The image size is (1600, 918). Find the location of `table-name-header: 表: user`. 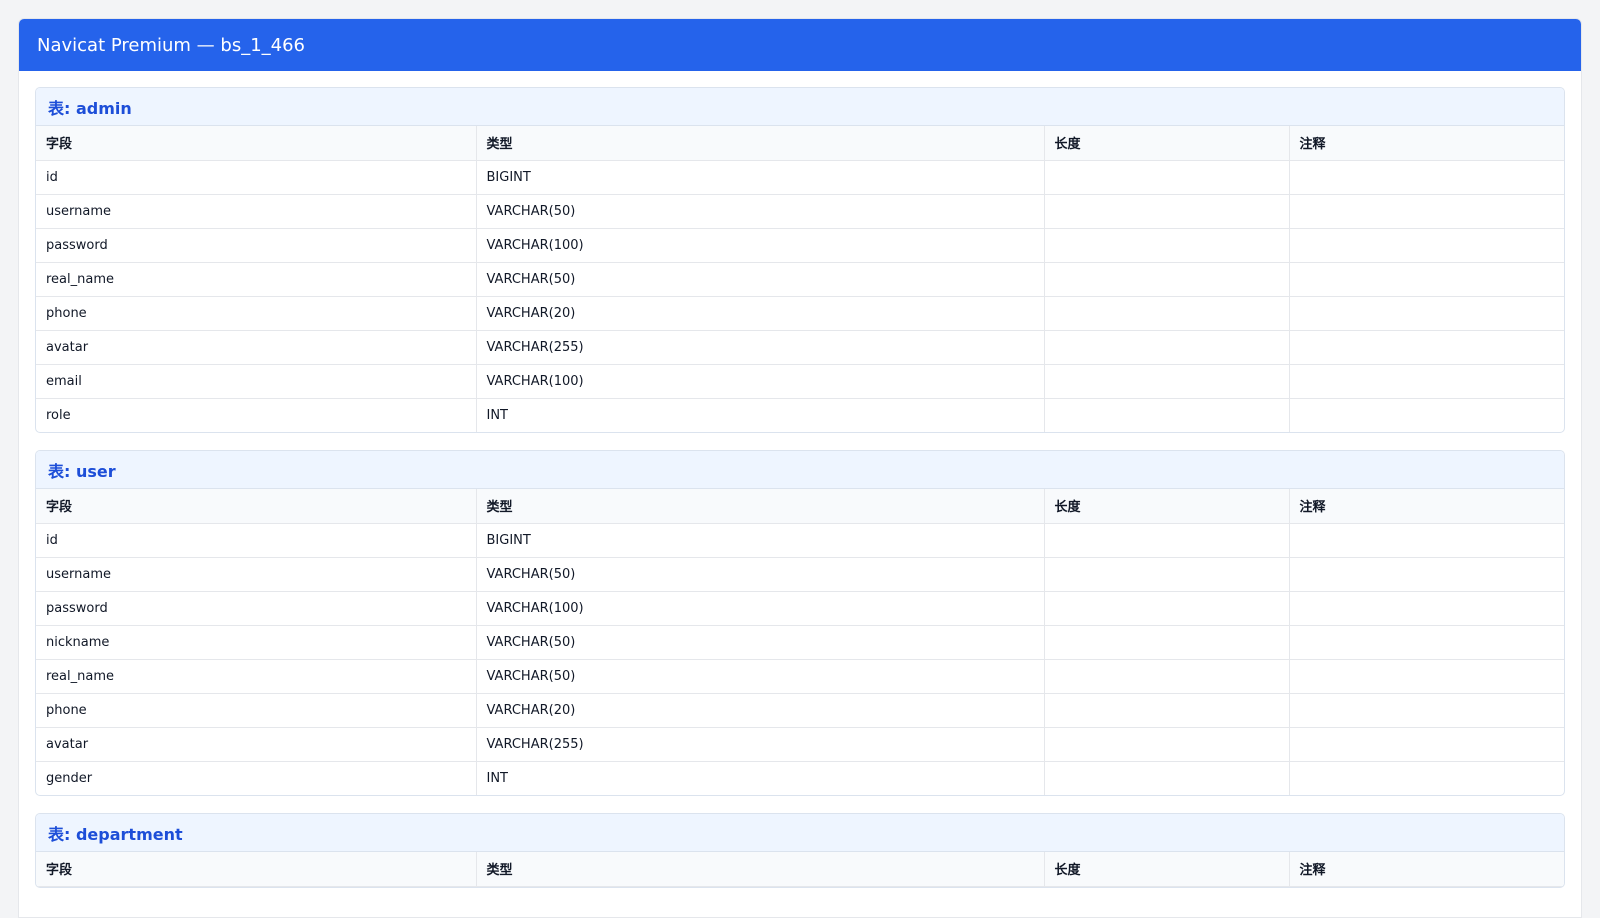

table-name-header: 表: user is located at coordinates (800, 470).